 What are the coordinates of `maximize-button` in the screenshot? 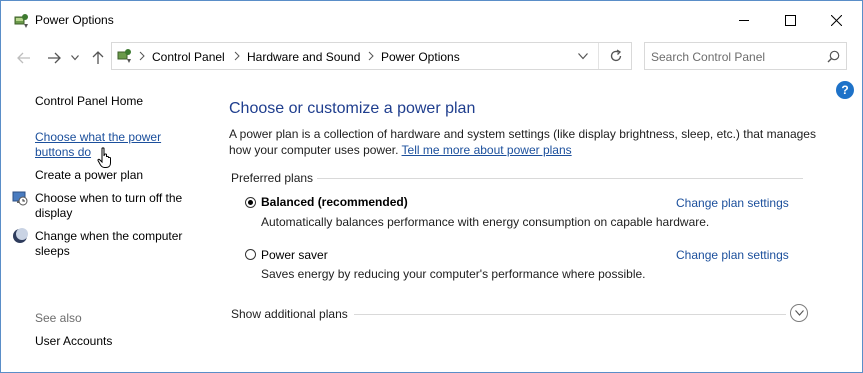 It's located at (790, 20).